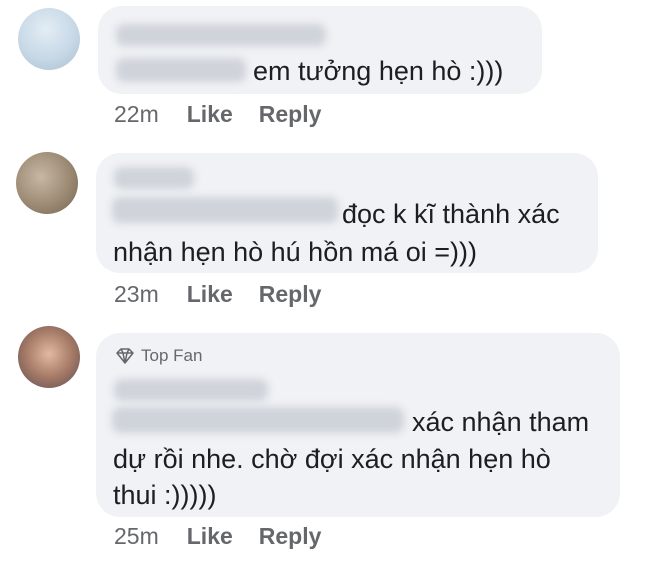  I want to click on top-fan-badge: Top Fan, so click(158, 356).